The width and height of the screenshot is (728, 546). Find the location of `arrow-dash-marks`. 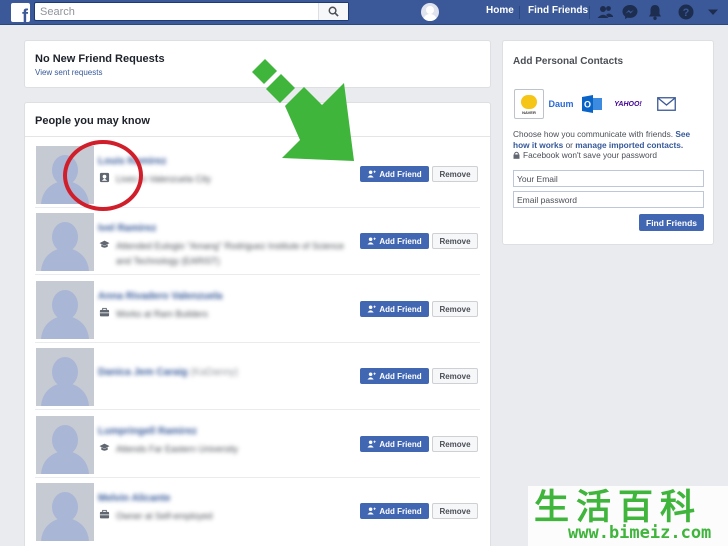

arrow-dash-marks is located at coordinates (273, 81).